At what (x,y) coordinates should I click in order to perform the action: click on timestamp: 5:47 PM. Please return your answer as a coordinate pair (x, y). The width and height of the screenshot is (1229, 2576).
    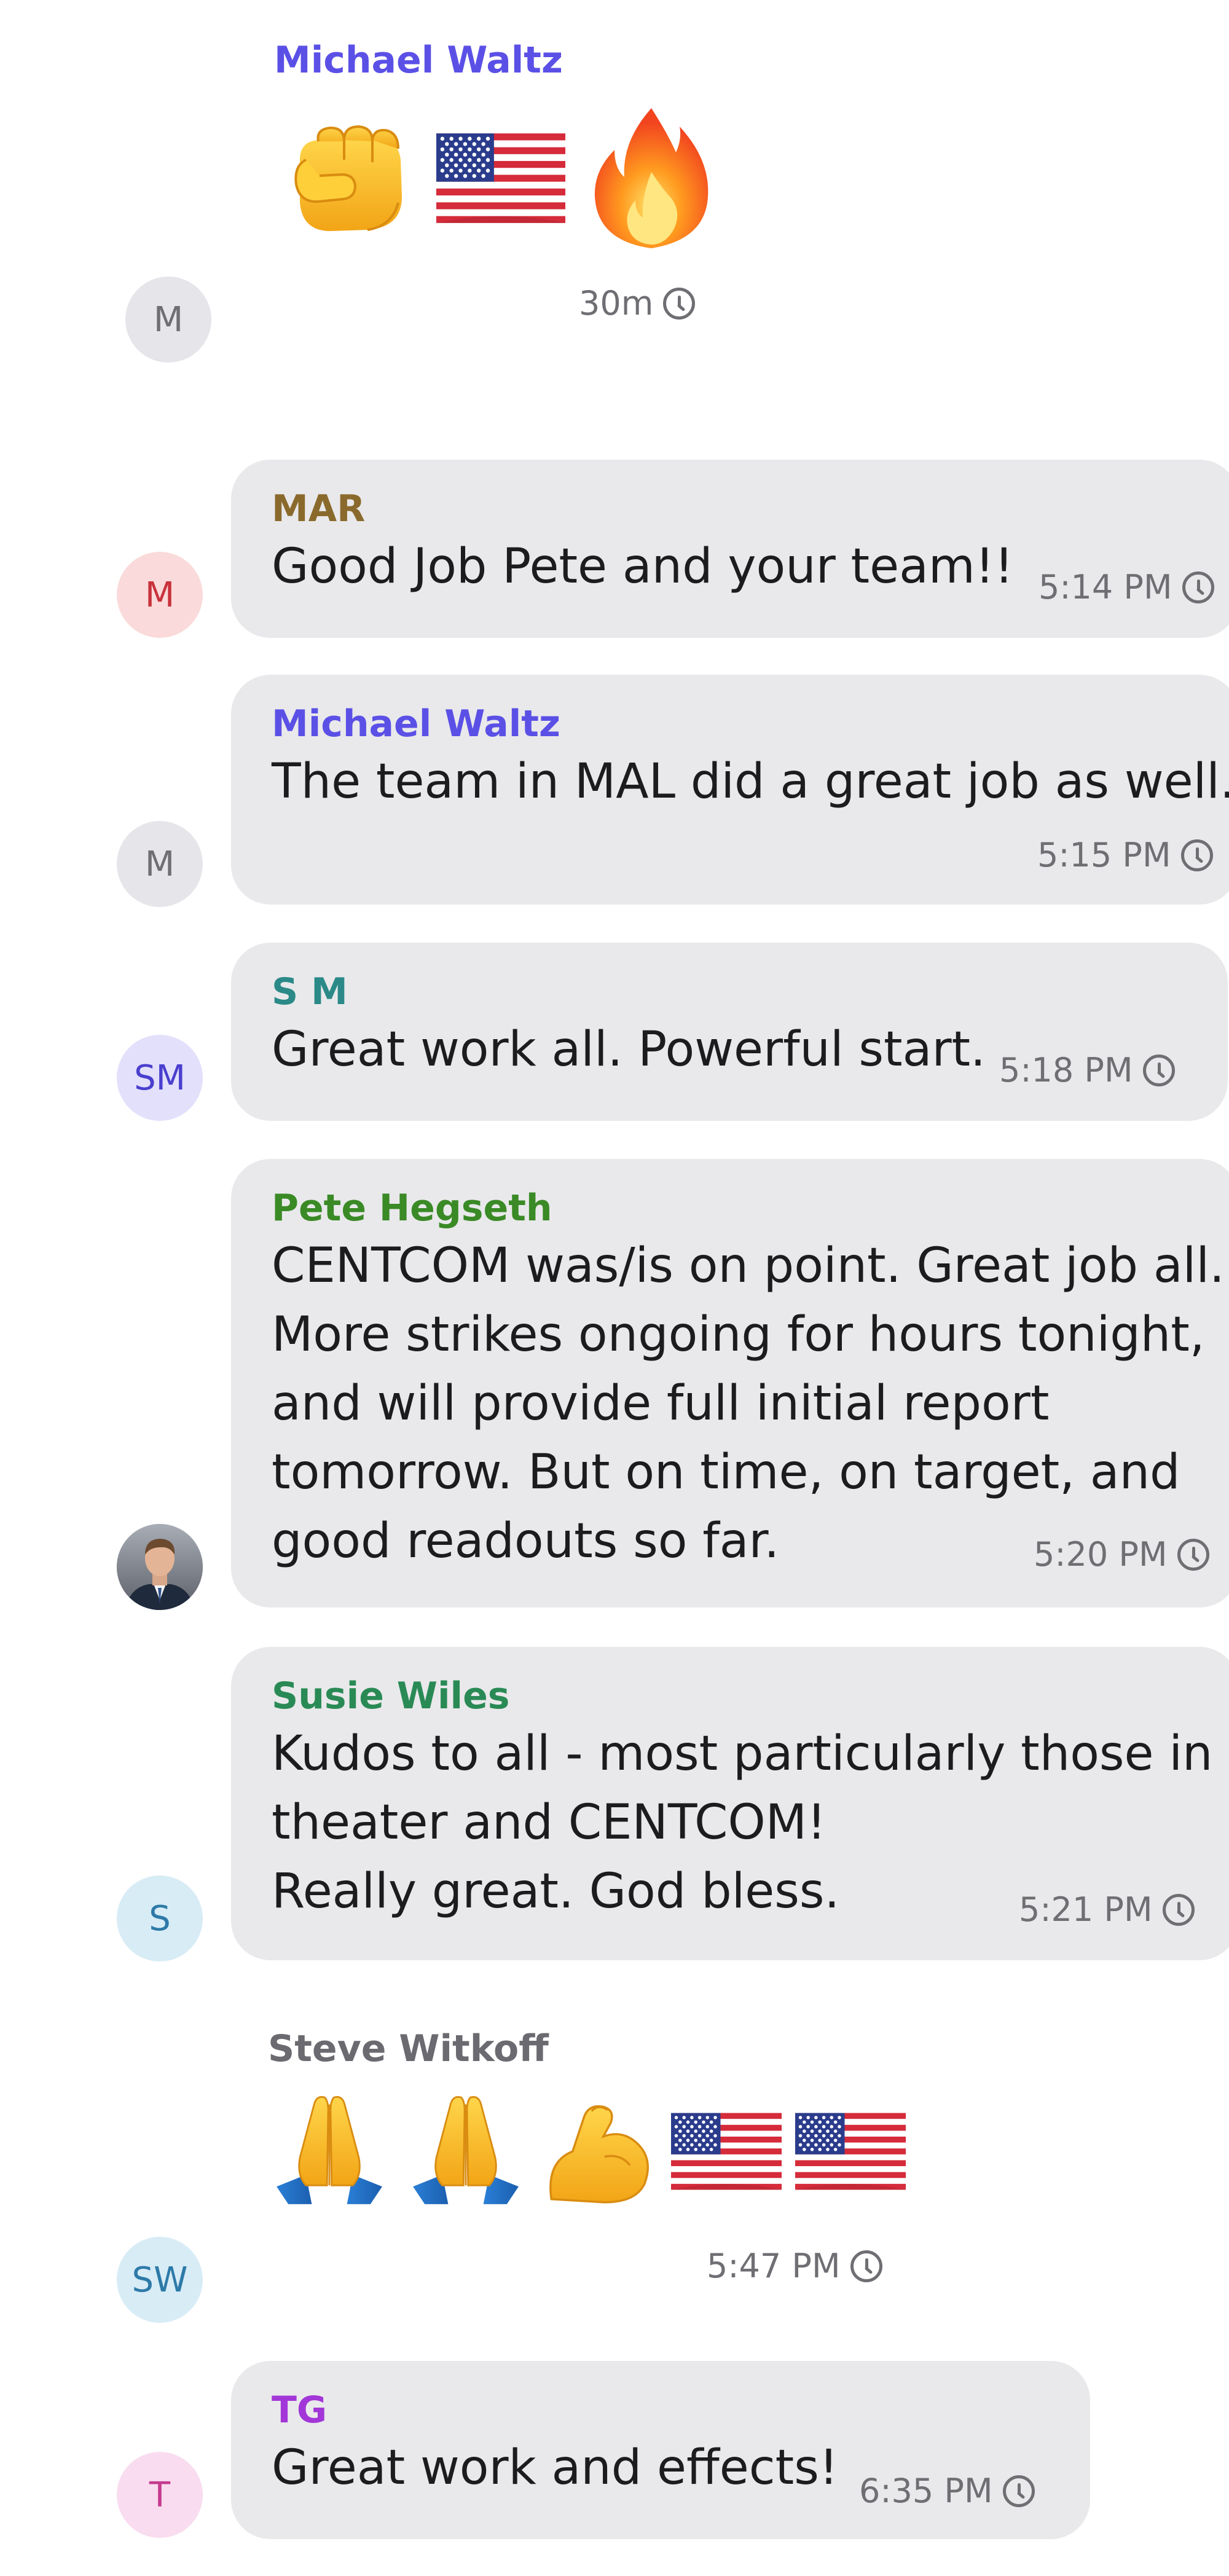
    Looking at the image, I should click on (795, 2266).